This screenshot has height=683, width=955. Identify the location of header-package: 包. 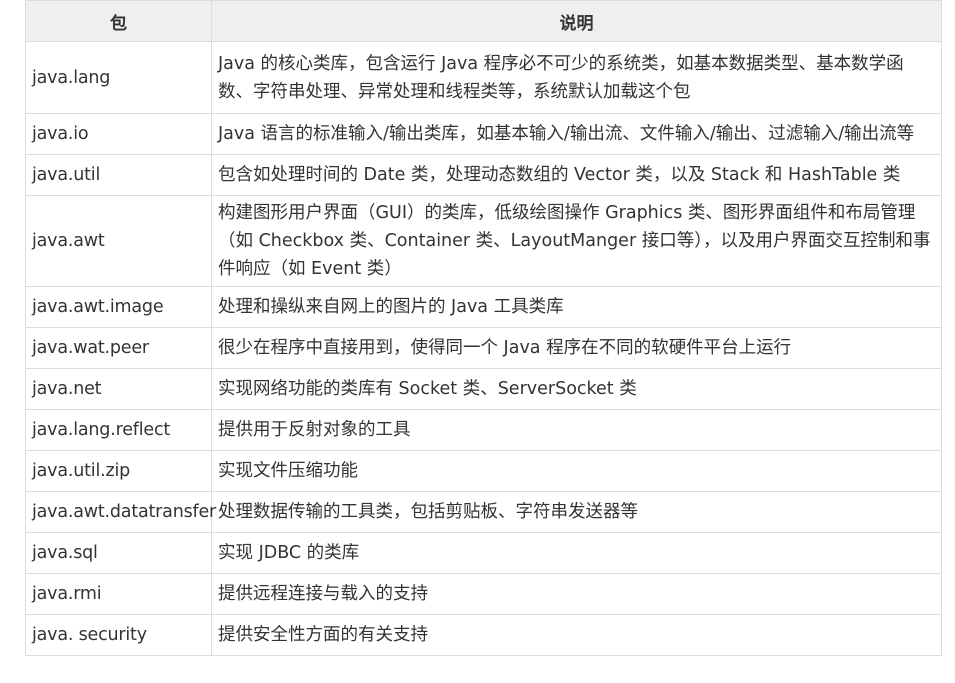
(118, 21).